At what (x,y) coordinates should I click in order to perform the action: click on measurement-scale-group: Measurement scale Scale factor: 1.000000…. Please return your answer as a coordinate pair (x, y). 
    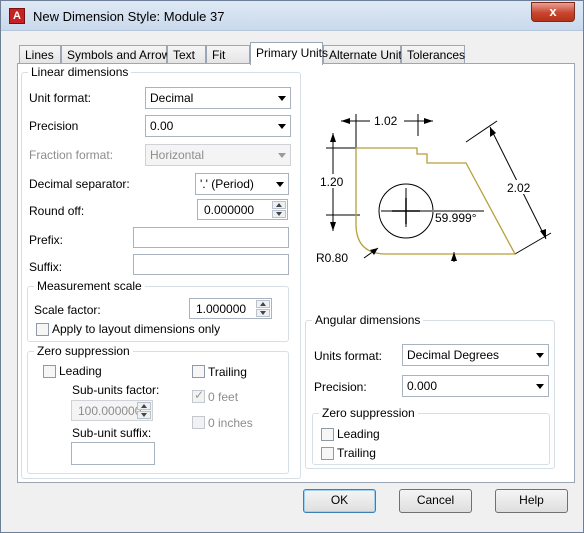
    Looking at the image, I should click on (158, 310).